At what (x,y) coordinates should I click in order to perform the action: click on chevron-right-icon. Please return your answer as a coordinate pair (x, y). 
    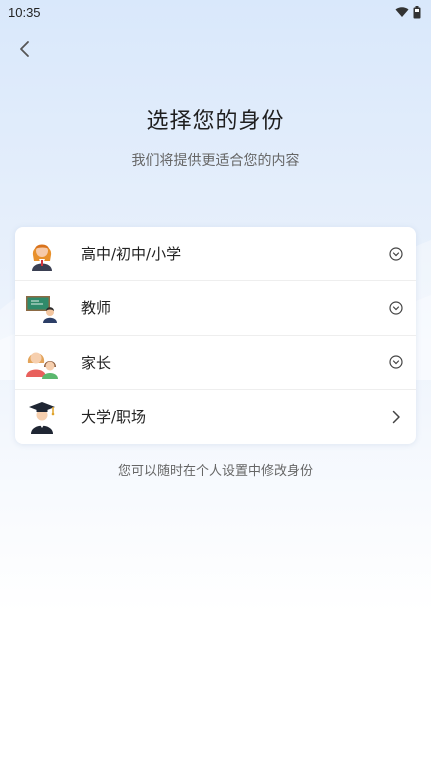
    Looking at the image, I should click on (396, 417).